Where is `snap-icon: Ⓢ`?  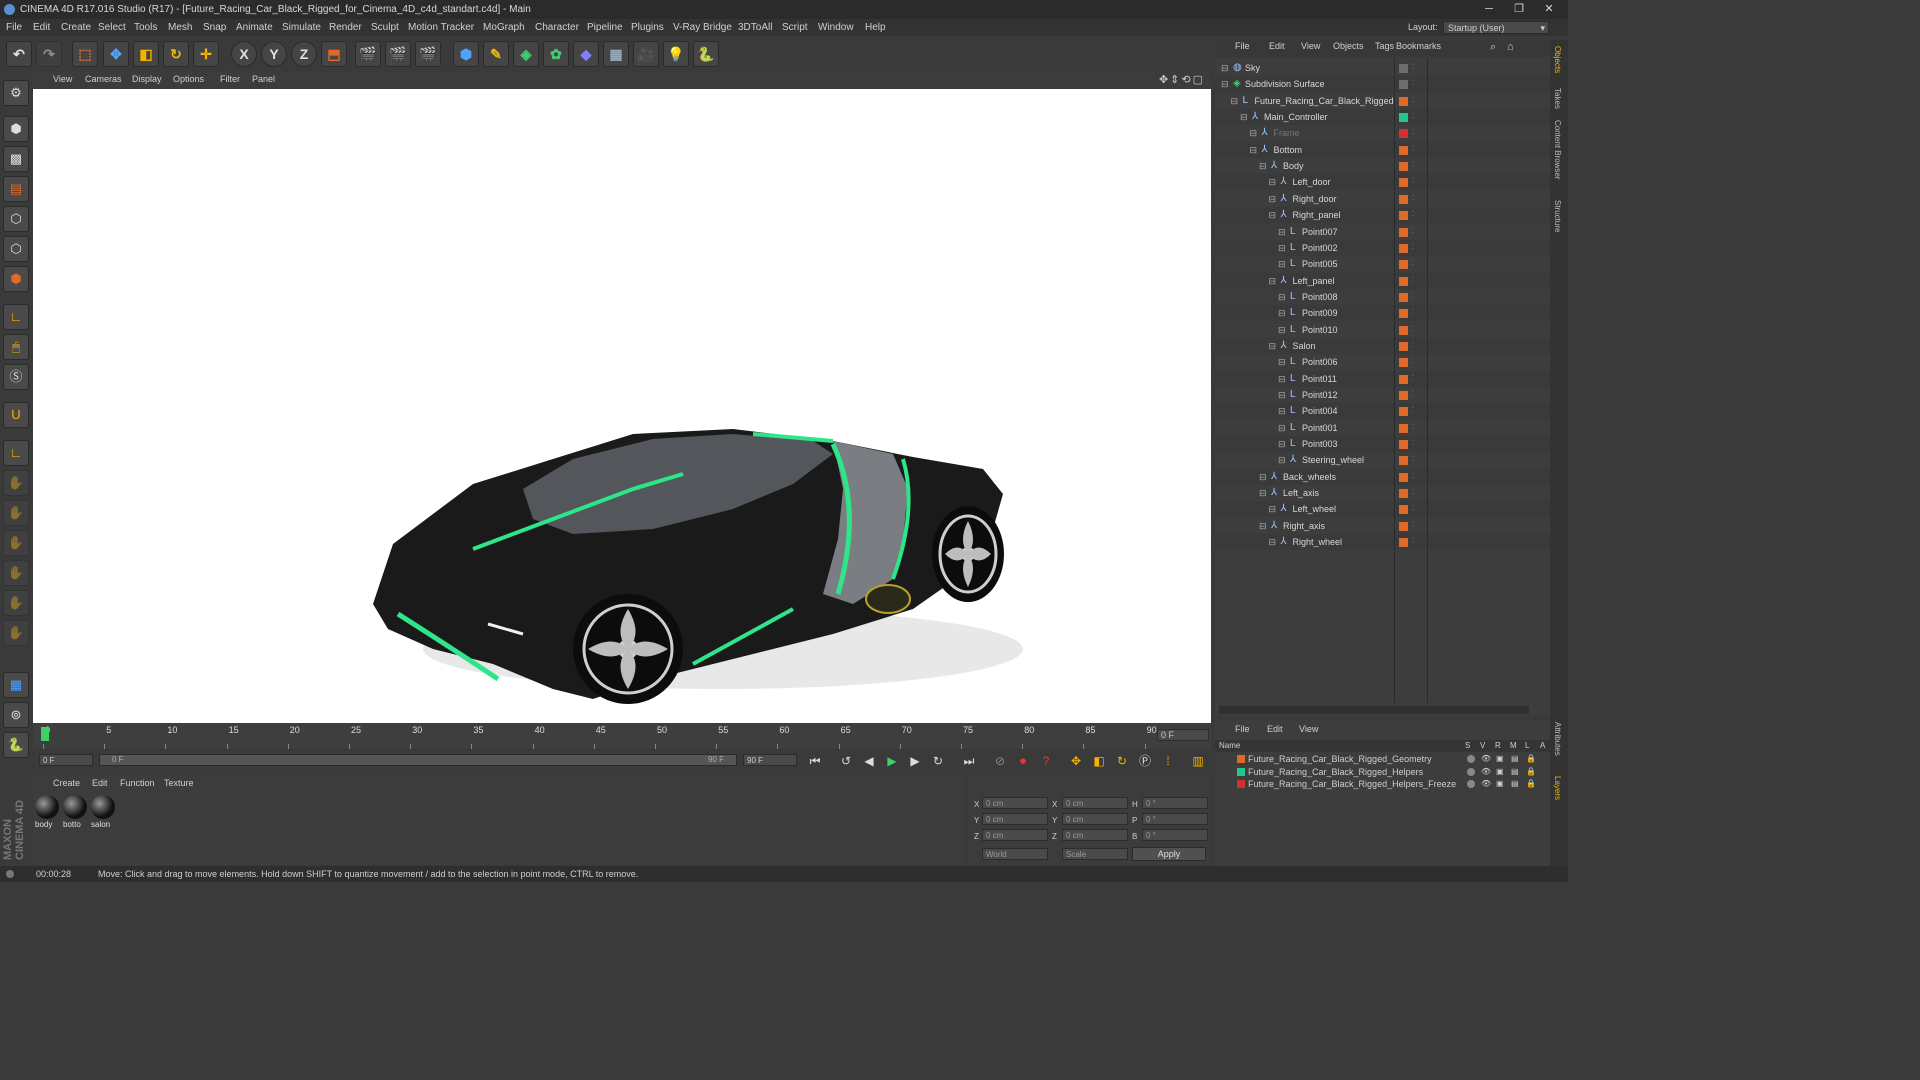 snap-icon: Ⓢ is located at coordinates (16, 377).